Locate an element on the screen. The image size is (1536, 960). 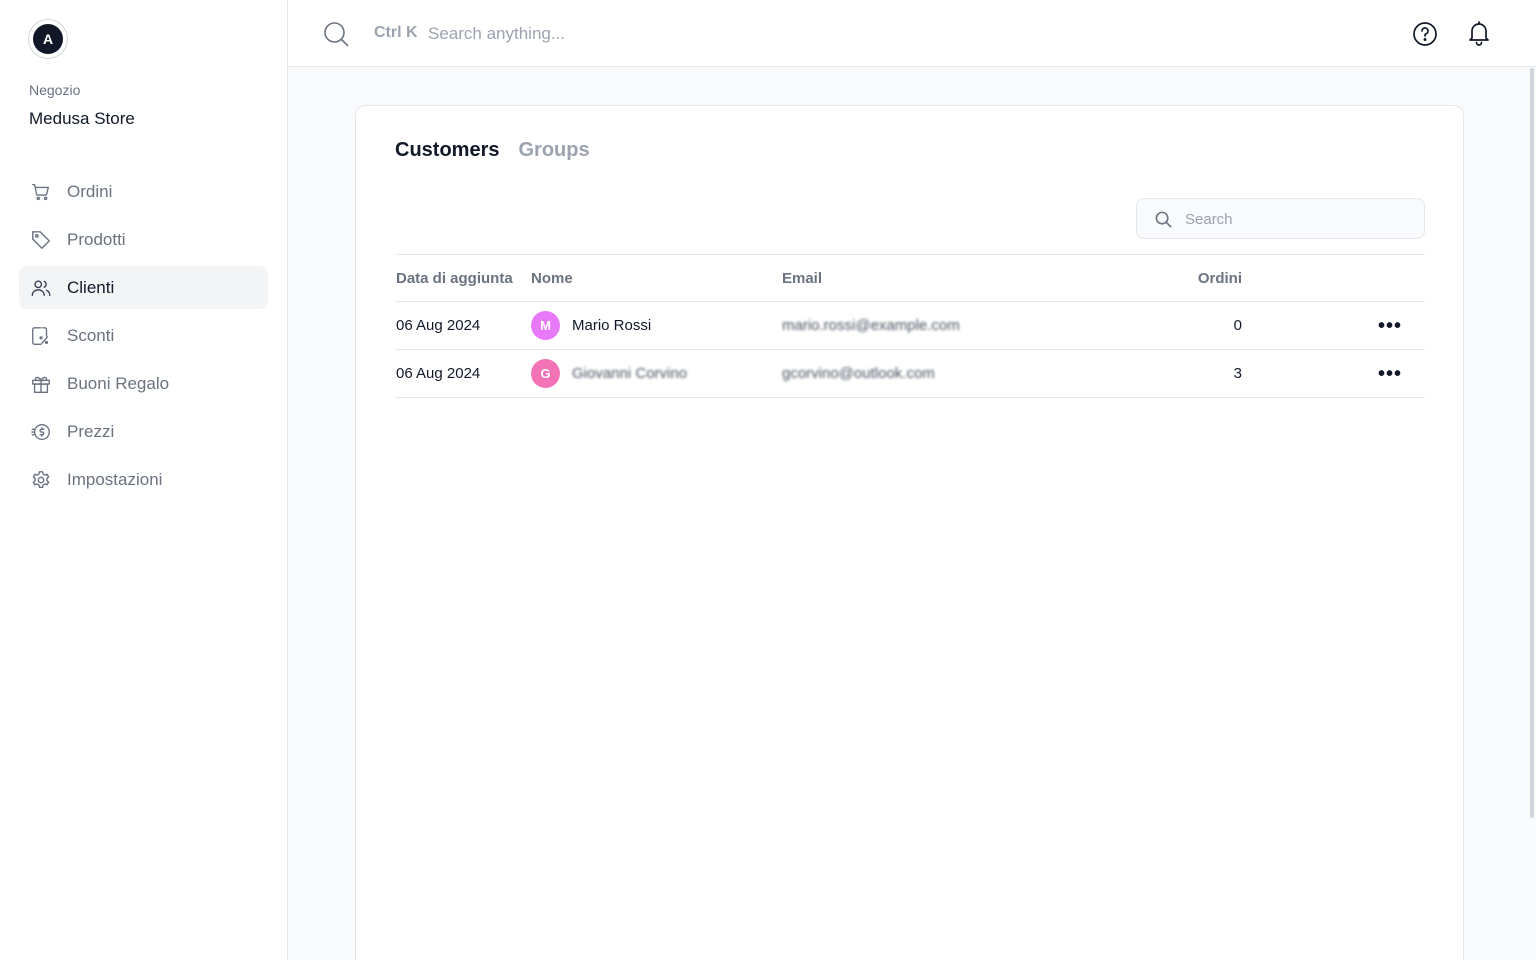
page-scrollbar is located at coordinates (1532, 443).